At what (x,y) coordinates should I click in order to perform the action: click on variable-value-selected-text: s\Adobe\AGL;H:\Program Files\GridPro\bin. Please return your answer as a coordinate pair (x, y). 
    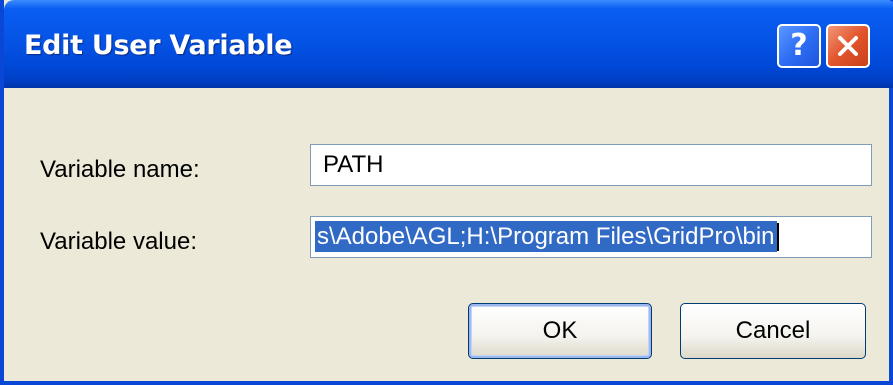
    Looking at the image, I should click on (546, 236).